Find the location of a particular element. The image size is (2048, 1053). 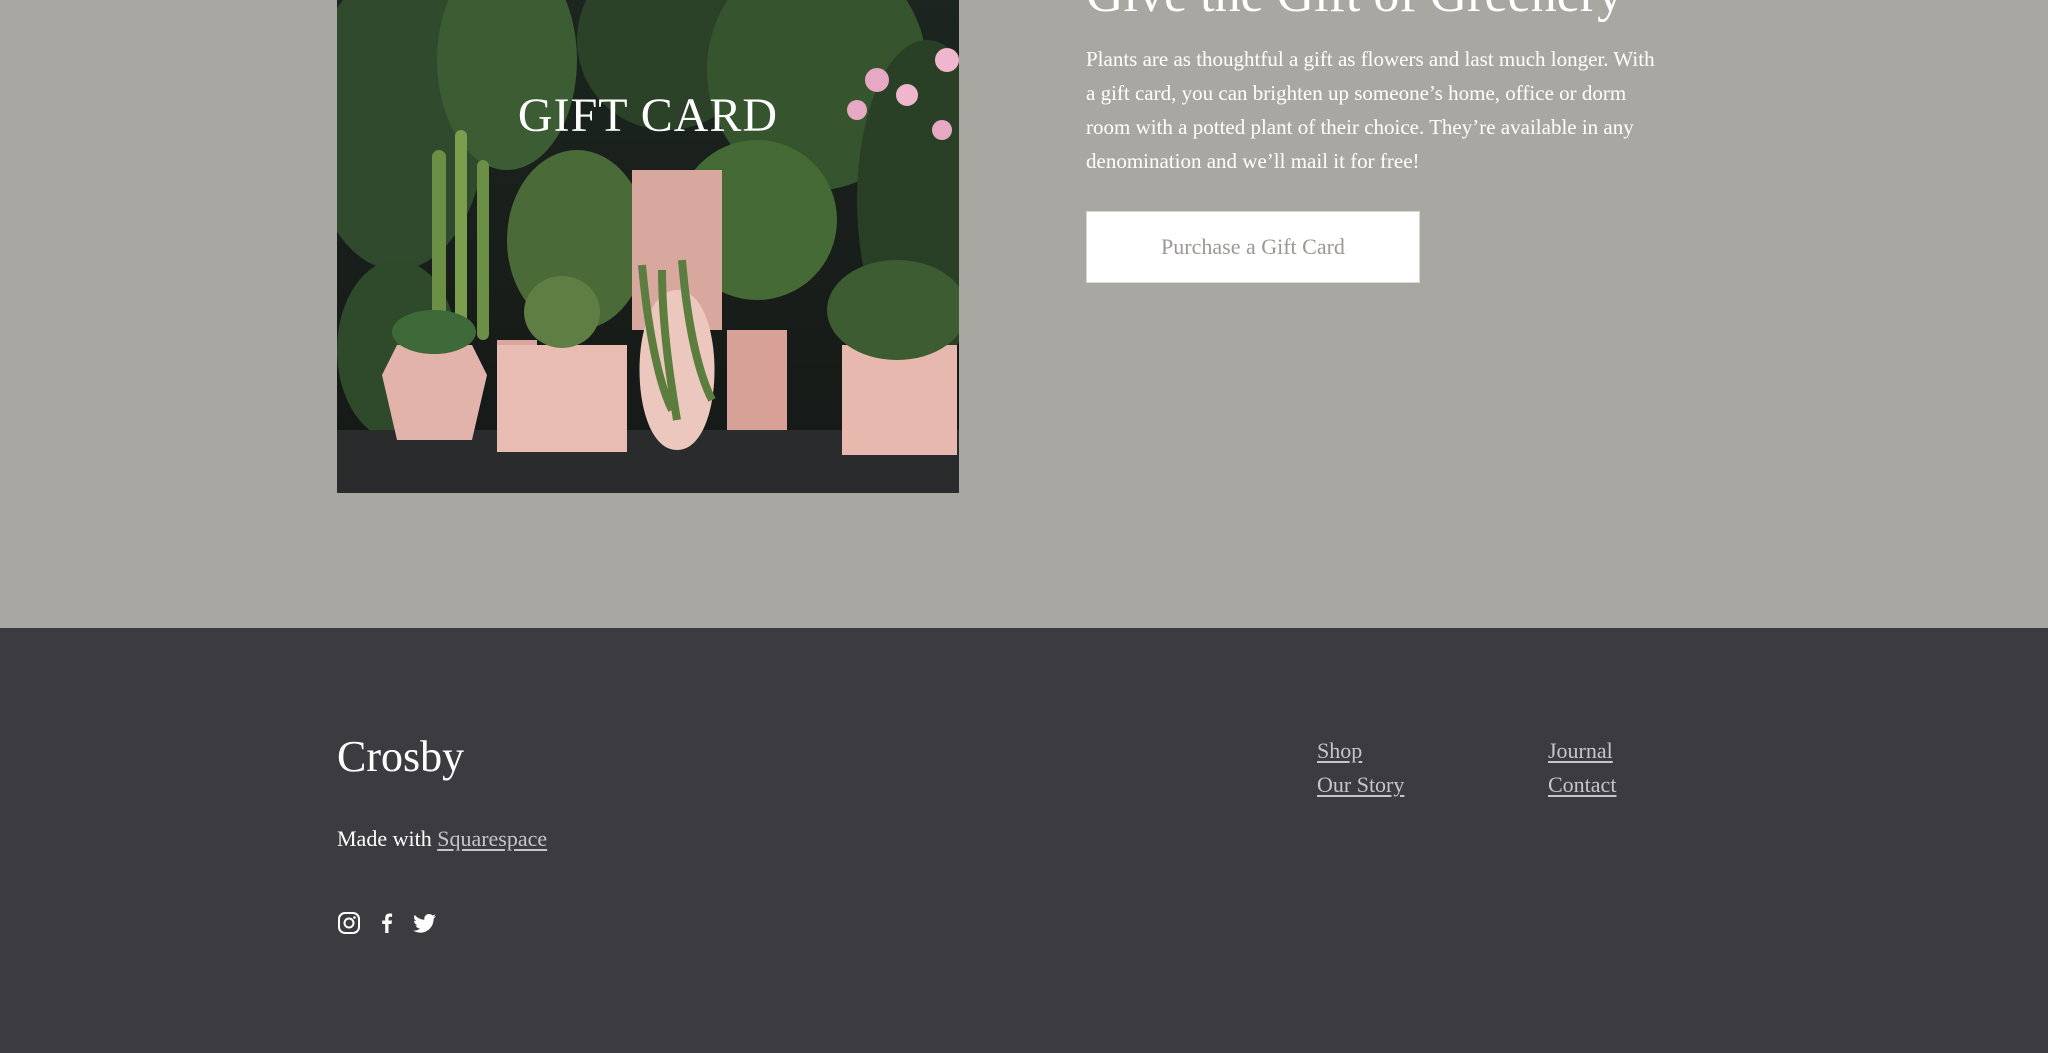

squarespace-link: Squarespace is located at coordinates (492, 838).